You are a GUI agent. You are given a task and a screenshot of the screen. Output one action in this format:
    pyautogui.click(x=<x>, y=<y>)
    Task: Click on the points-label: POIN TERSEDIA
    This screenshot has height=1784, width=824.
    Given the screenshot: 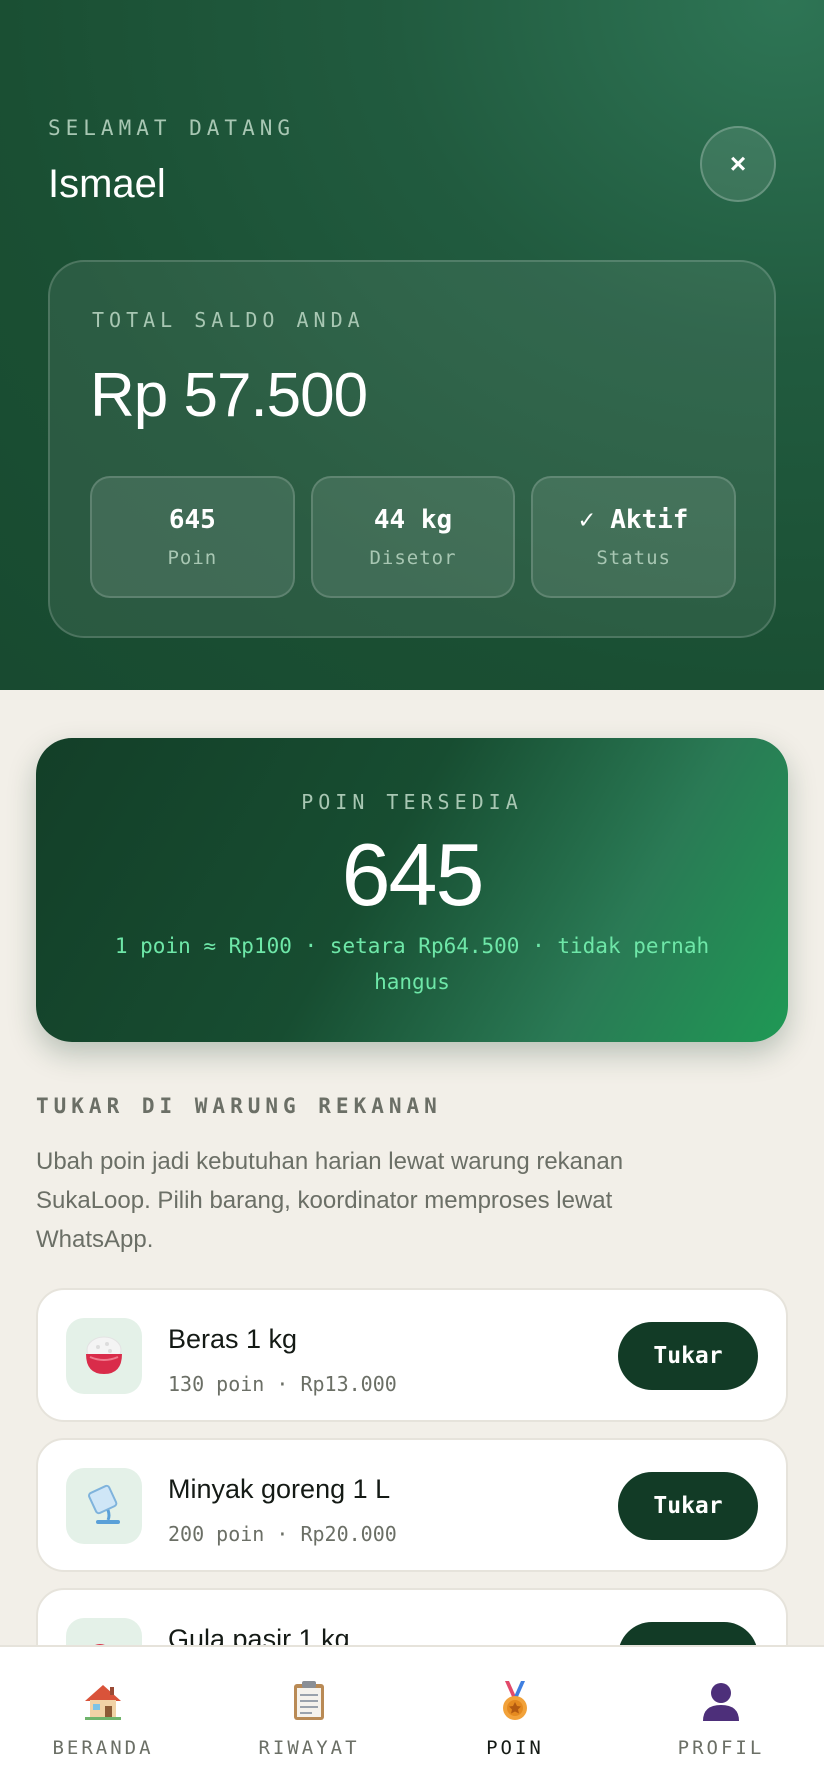 What is the action you would take?
    pyautogui.click(x=412, y=802)
    